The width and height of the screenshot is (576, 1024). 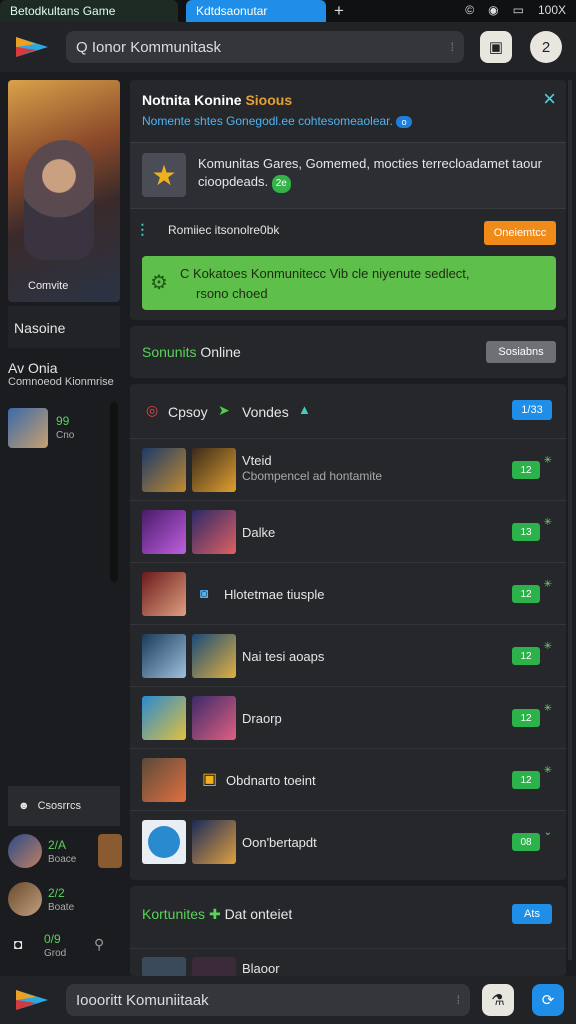 I want to click on shield-icon: ◙, so click(x=204, y=593).